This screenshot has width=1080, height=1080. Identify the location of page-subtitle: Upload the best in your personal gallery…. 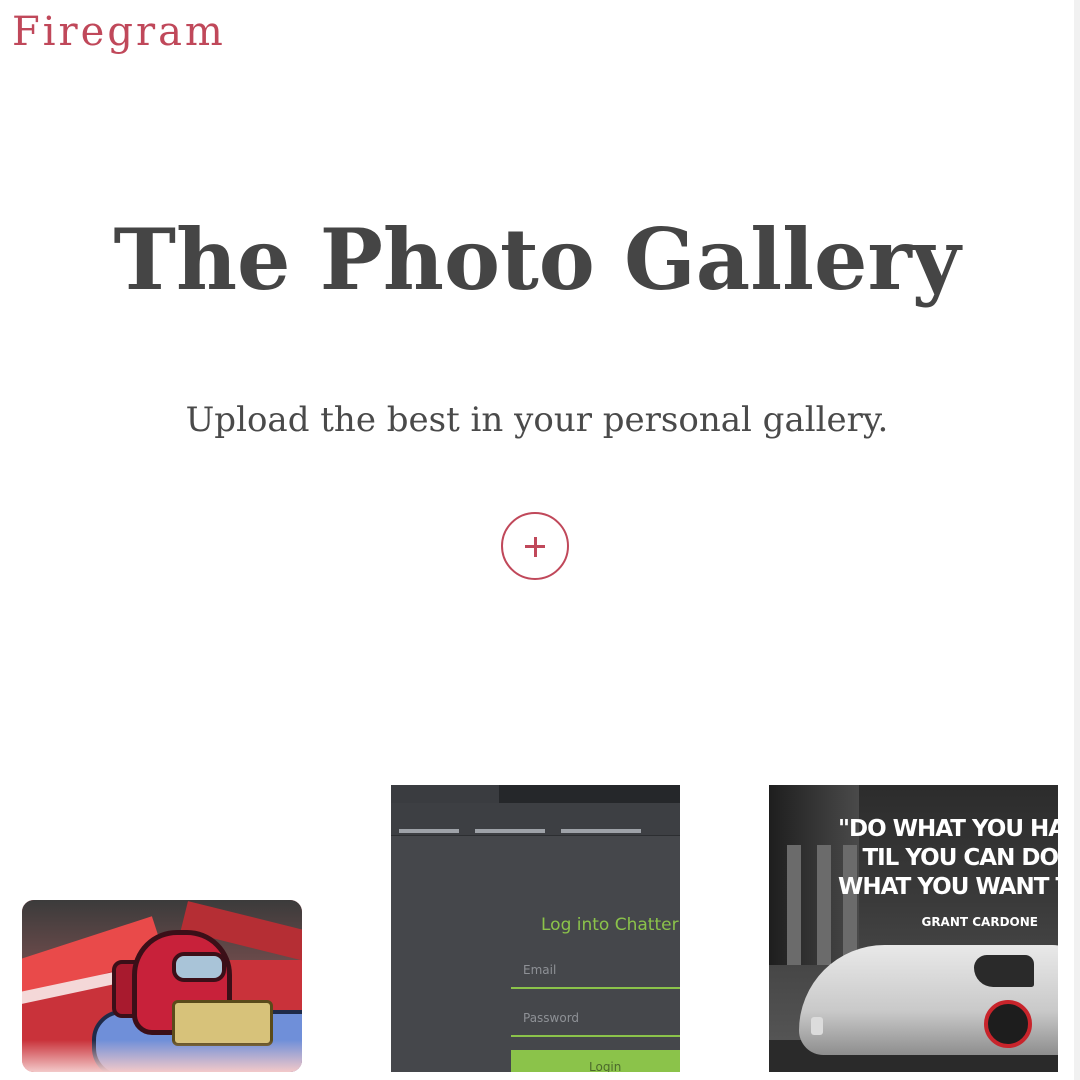
(537, 420).